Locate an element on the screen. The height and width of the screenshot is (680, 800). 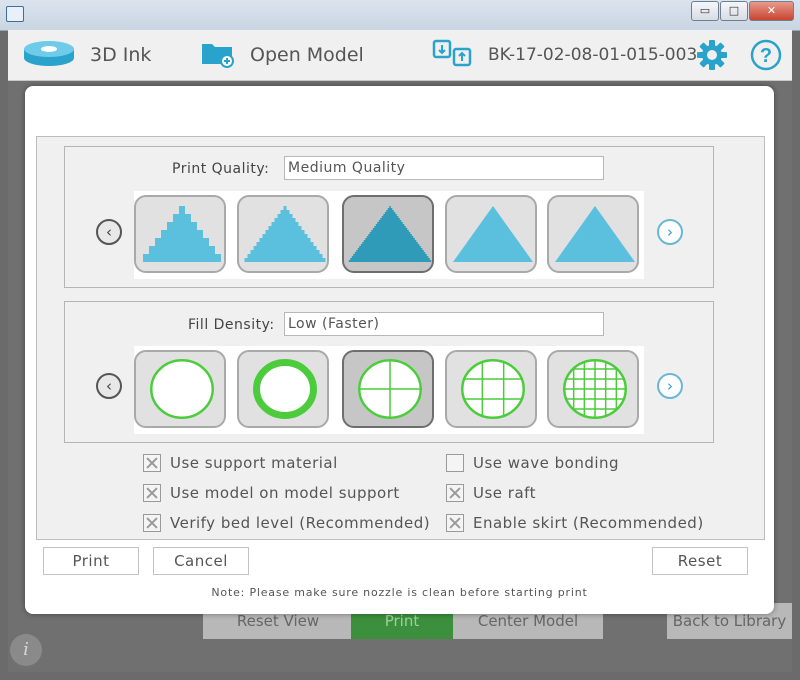
app-icon is located at coordinates (15, 14).